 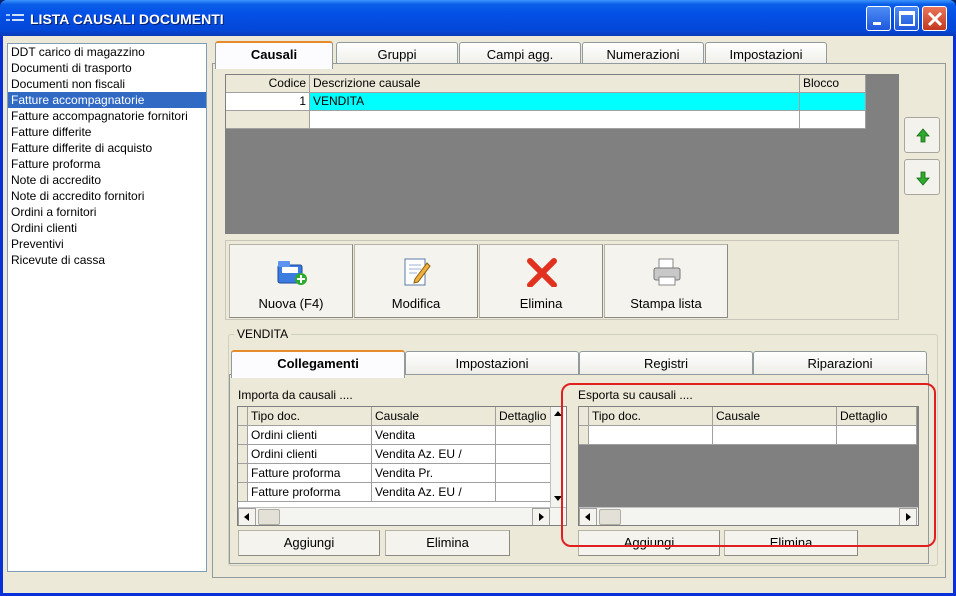 I want to click on delete-x-icon, so click(x=542, y=272).